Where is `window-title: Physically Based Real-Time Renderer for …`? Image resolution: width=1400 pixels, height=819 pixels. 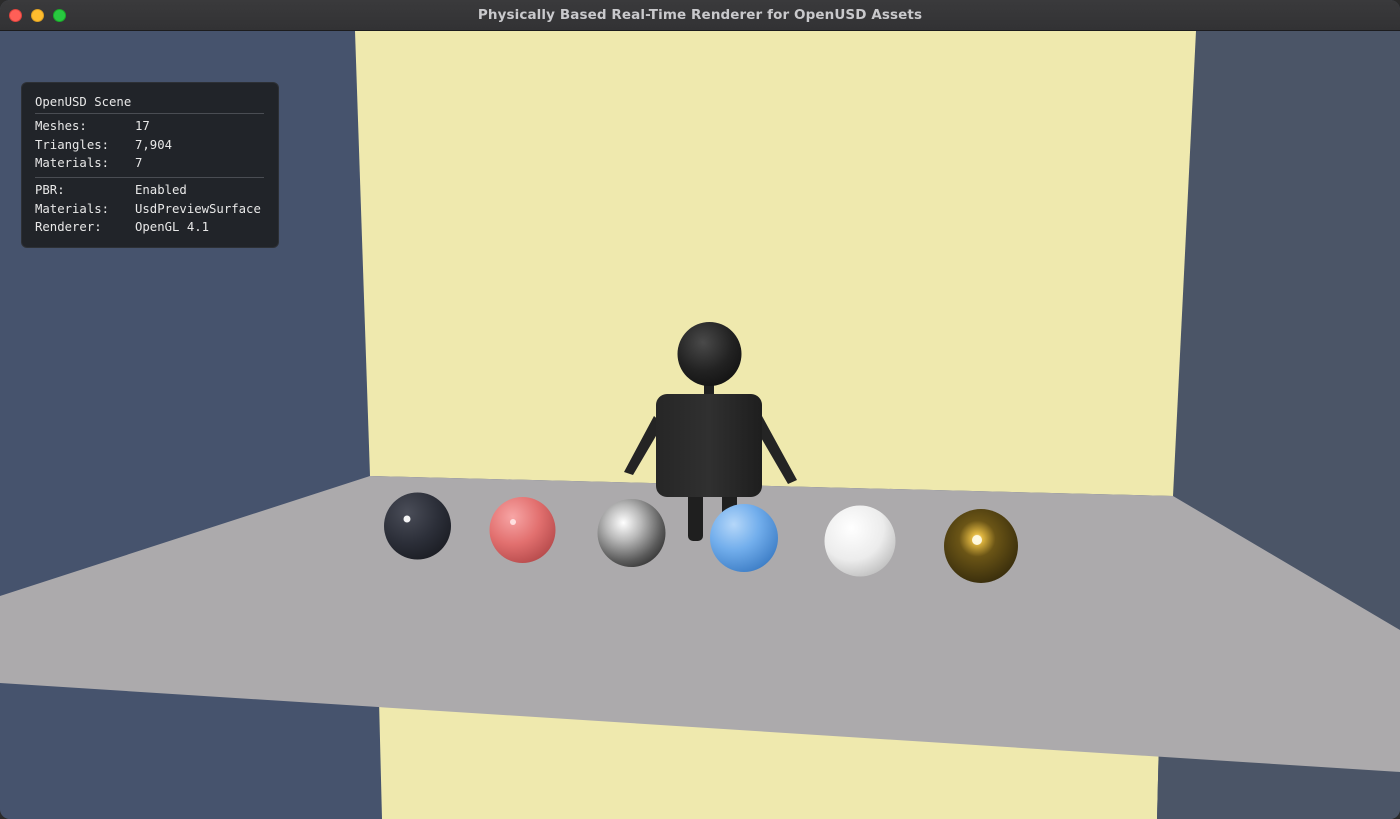
window-title: Physically Based Real-Time Renderer for … is located at coordinates (700, 15).